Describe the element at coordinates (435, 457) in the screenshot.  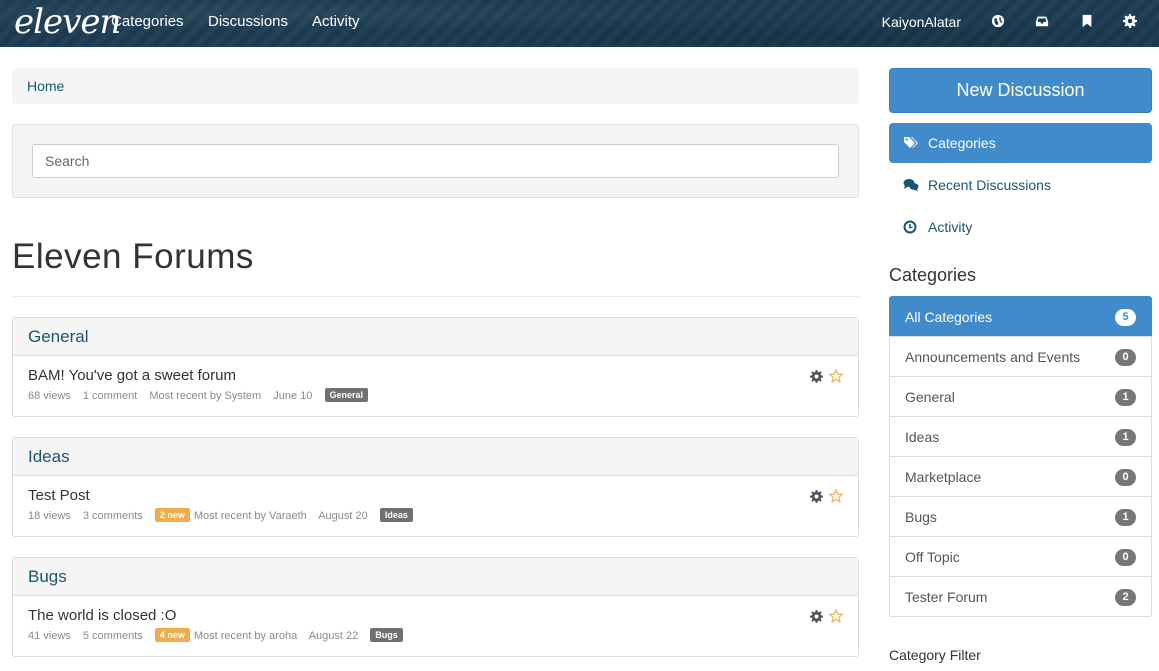
I see `category-header: Ideas` at that location.